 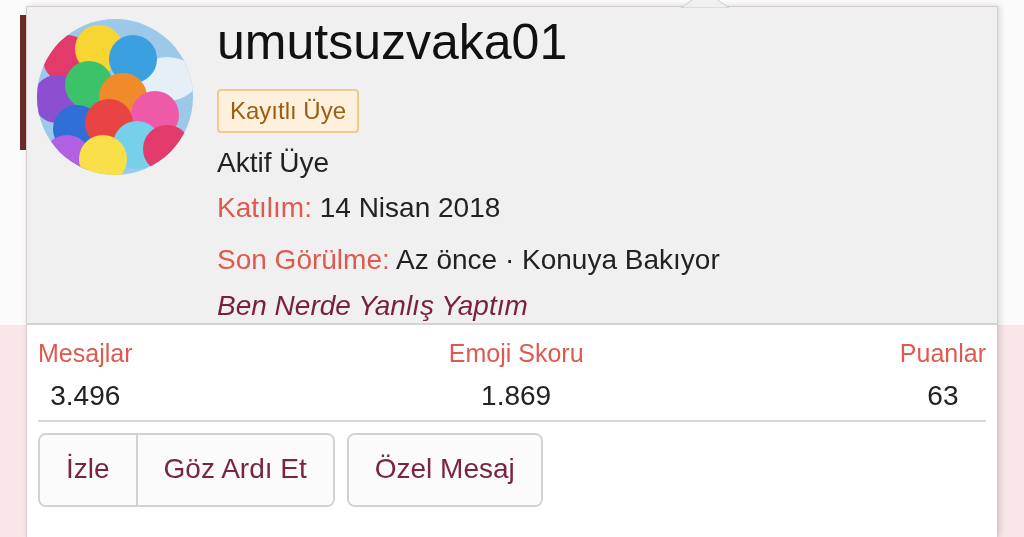 What do you see at coordinates (234, 470) in the screenshot?
I see `action-button: Göz Ardı Et` at bounding box center [234, 470].